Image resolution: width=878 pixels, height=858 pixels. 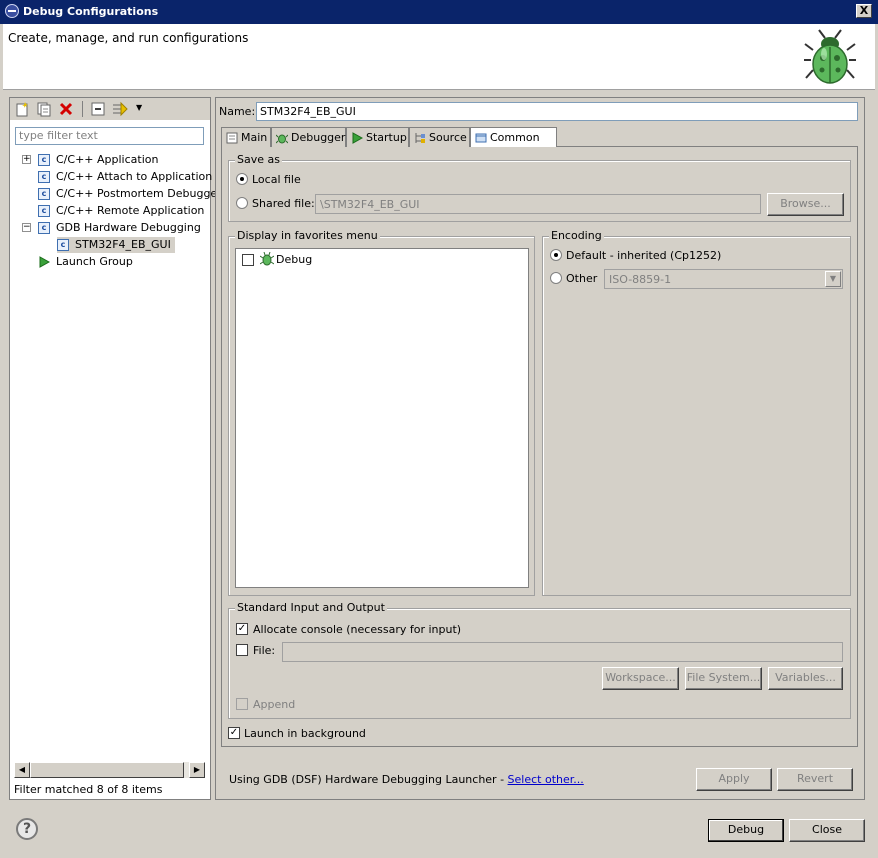 I want to click on title-bar: Debug Configurations X, so click(x=439, y=12).